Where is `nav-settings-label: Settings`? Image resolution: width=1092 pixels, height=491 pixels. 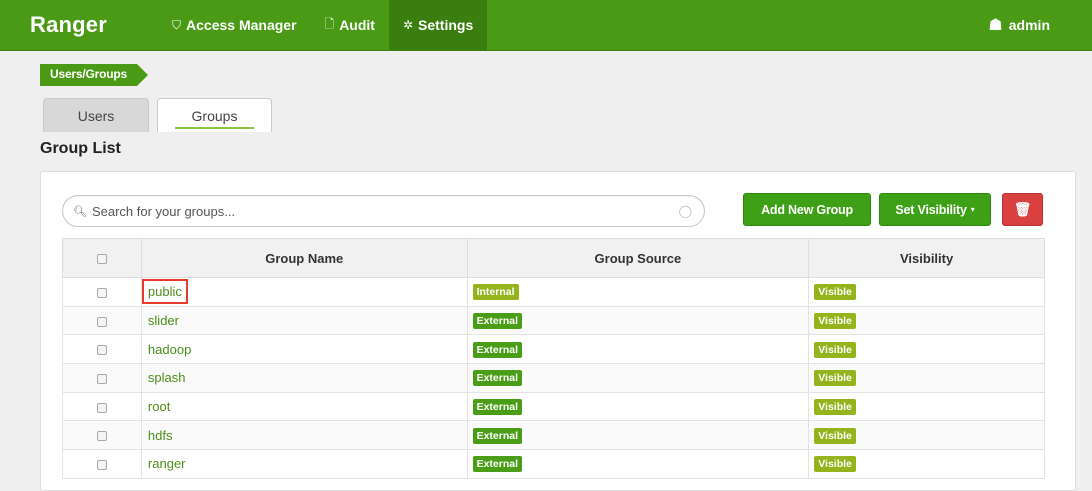 nav-settings-label: Settings is located at coordinates (446, 25).